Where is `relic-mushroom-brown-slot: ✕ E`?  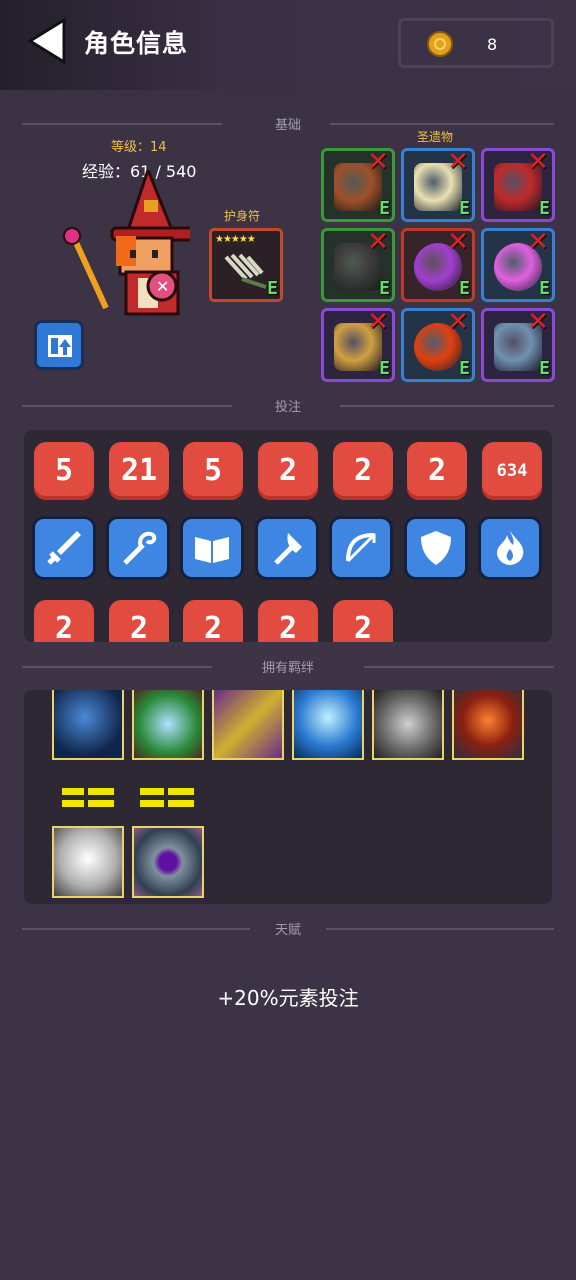 relic-mushroom-brown-slot: ✕ E is located at coordinates (358, 185).